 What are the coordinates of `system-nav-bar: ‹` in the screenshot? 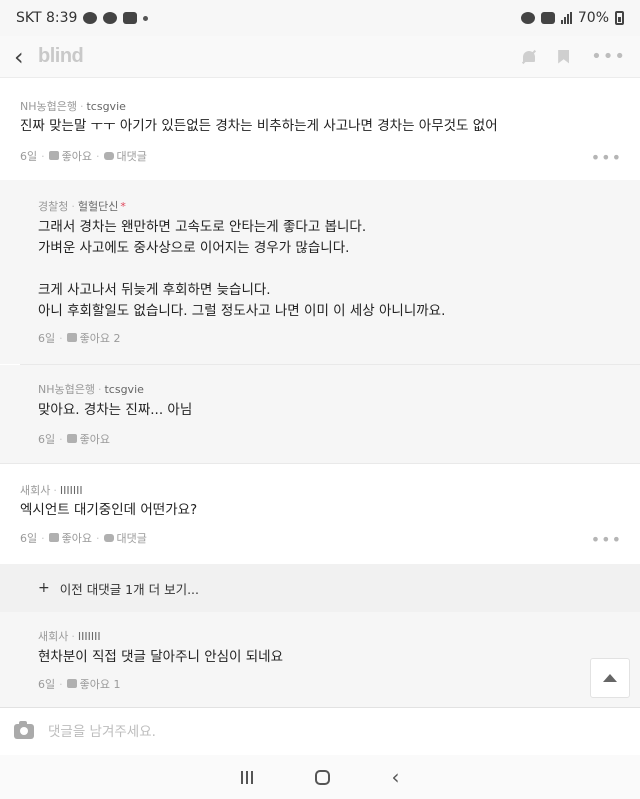 It's located at (320, 777).